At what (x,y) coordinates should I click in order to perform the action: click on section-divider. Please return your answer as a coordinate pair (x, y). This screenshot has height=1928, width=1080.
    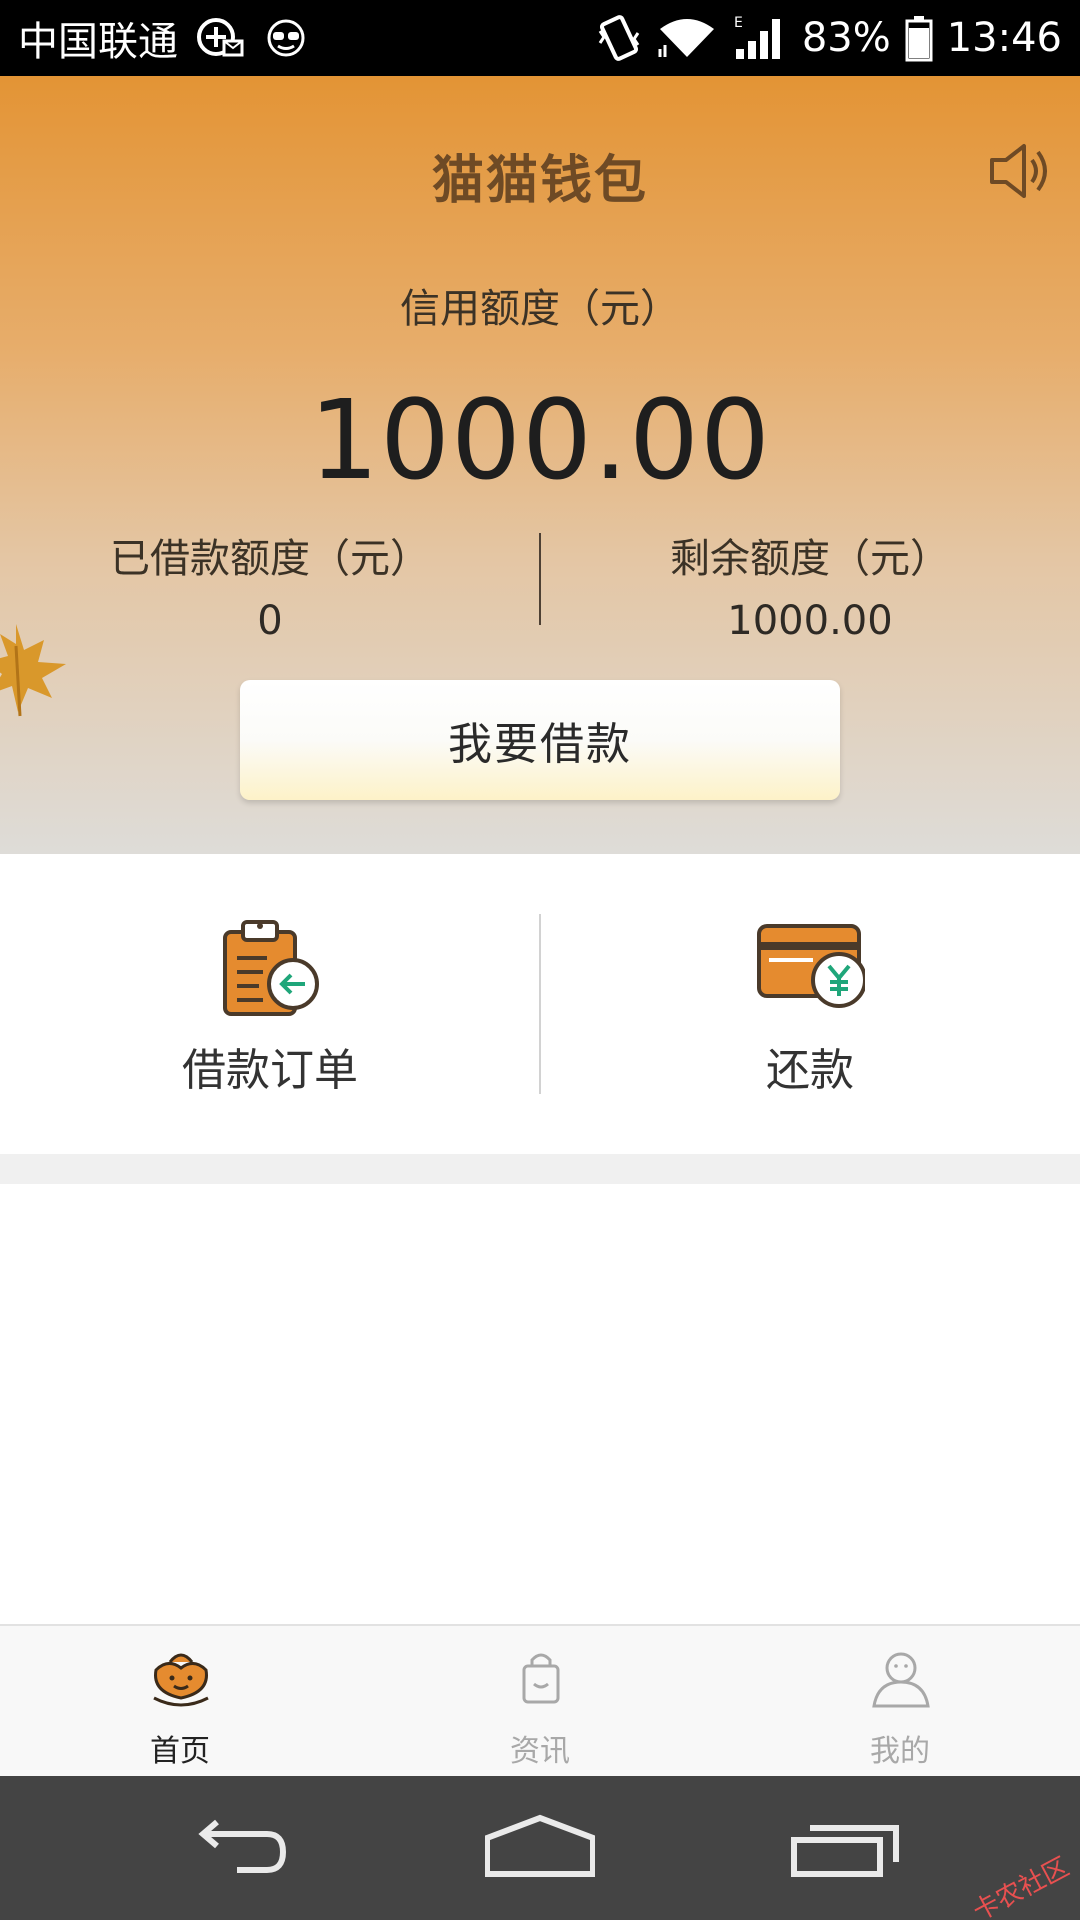
    Looking at the image, I should click on (540, 1169).